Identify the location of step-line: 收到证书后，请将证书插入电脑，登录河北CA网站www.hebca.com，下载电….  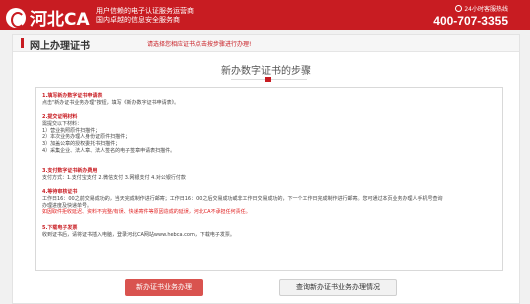
(138, 234).